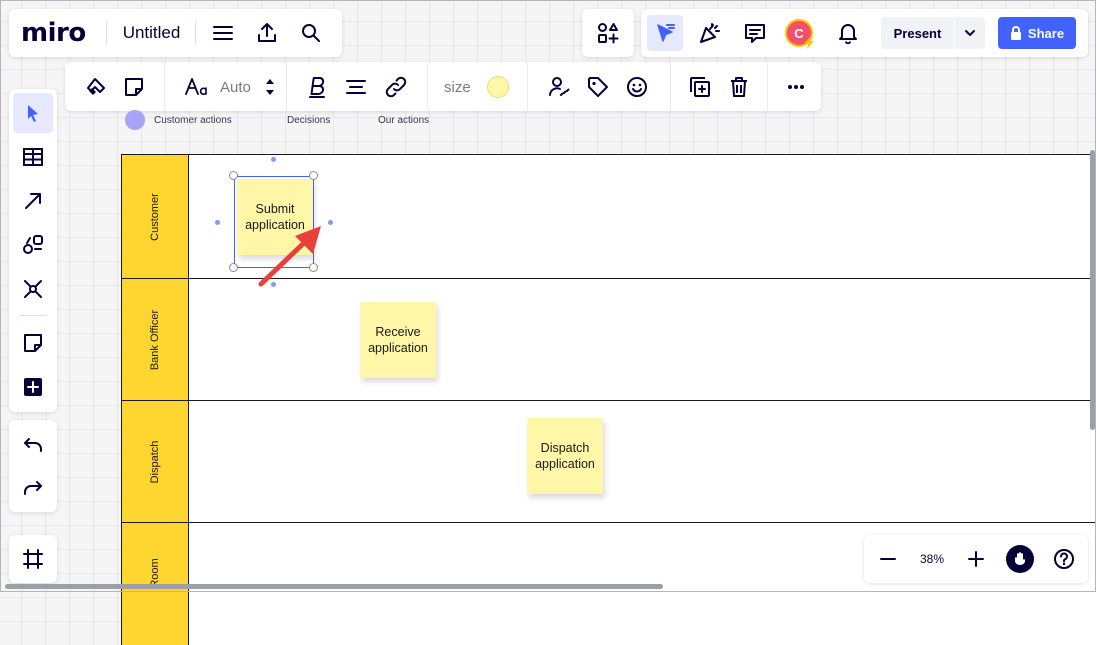  Describe the element at coordinates (289, 256) in the screenshot. I see `annotation-arrow-icon` at that location.